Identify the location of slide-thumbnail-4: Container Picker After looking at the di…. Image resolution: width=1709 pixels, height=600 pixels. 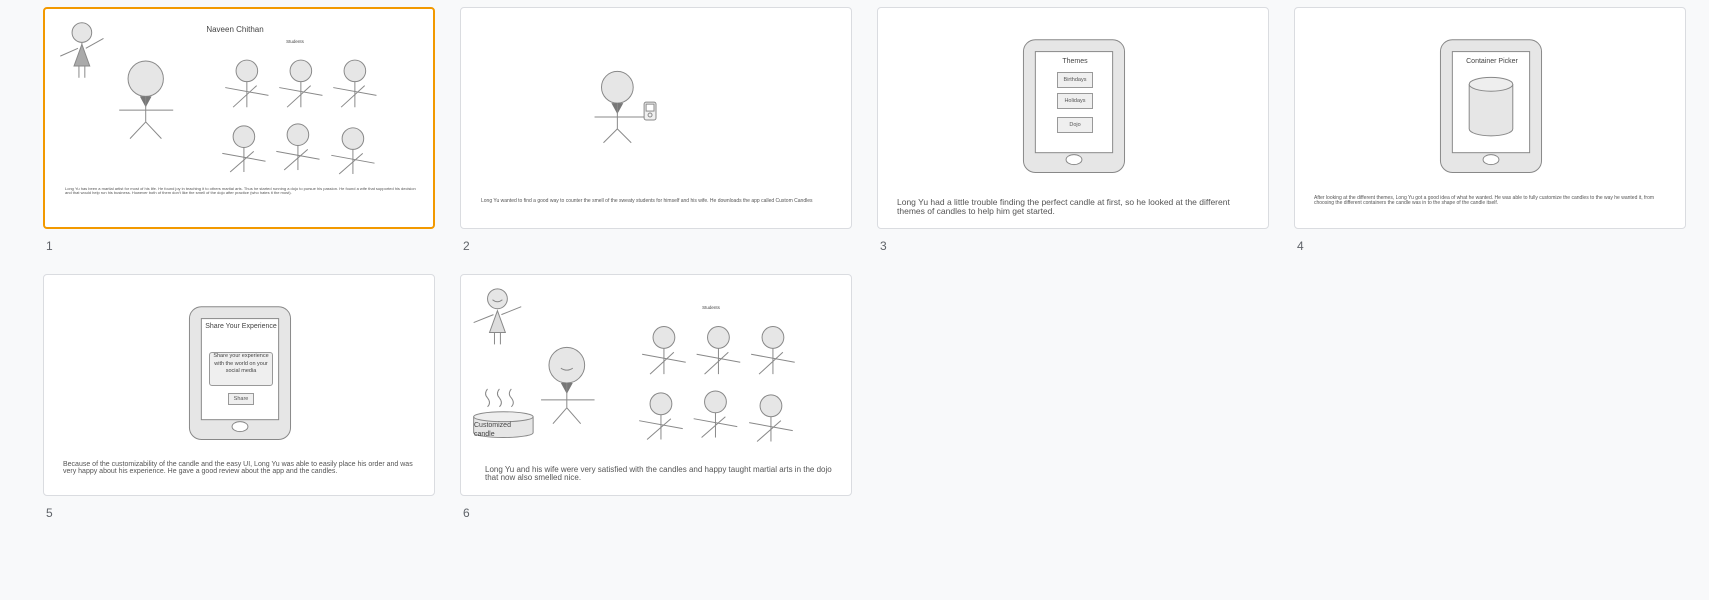
(1490, 118).